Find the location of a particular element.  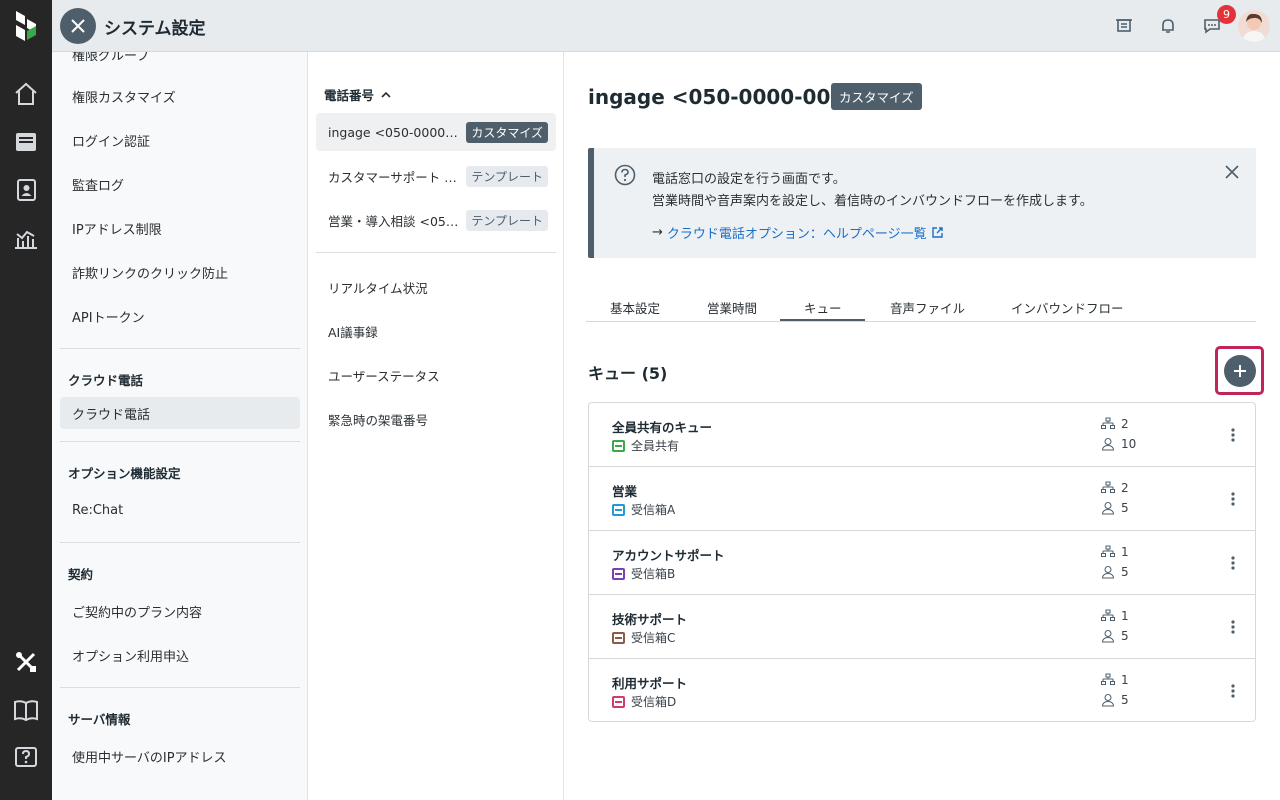

help-page-link: → クラウド電話オプション：ヘルプページ一覧 is located at coordinates (798, 232).